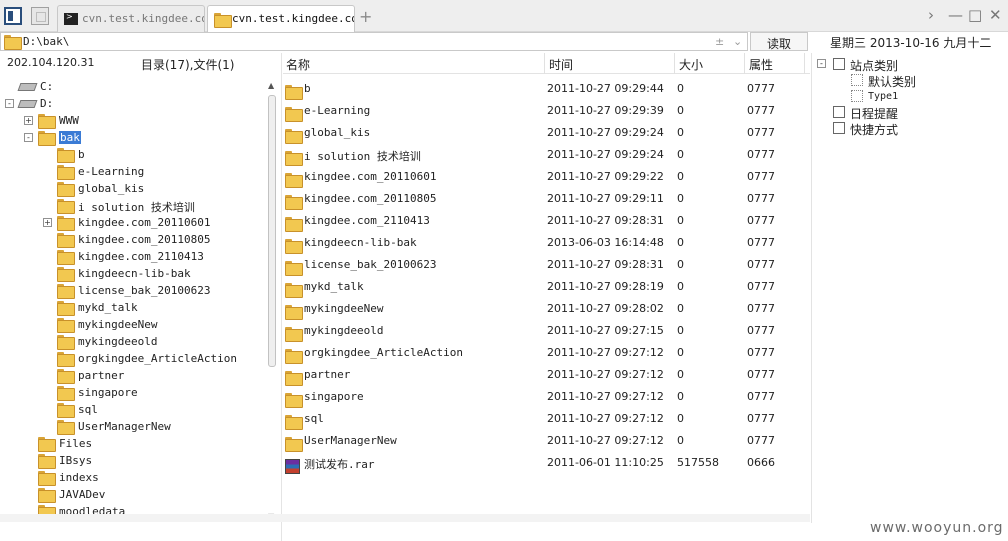 The image size is (1008, 541). What do you see at coordinates (132, 376) in the screenshot?
I see `tree-item: partner` at bounding box center [132, 376].